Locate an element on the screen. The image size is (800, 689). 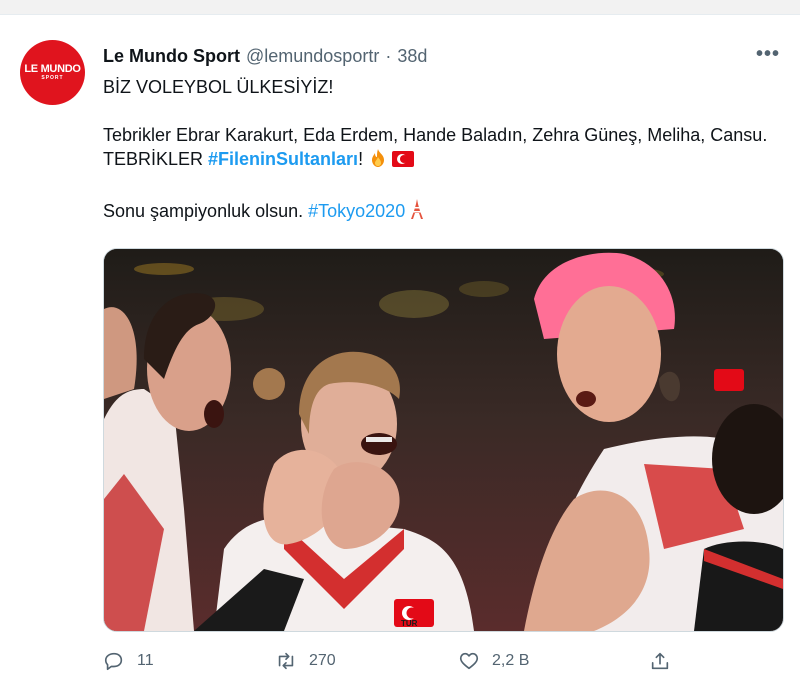
avatar: LE MUNDO SPORT is located at coordinates (52, 72).